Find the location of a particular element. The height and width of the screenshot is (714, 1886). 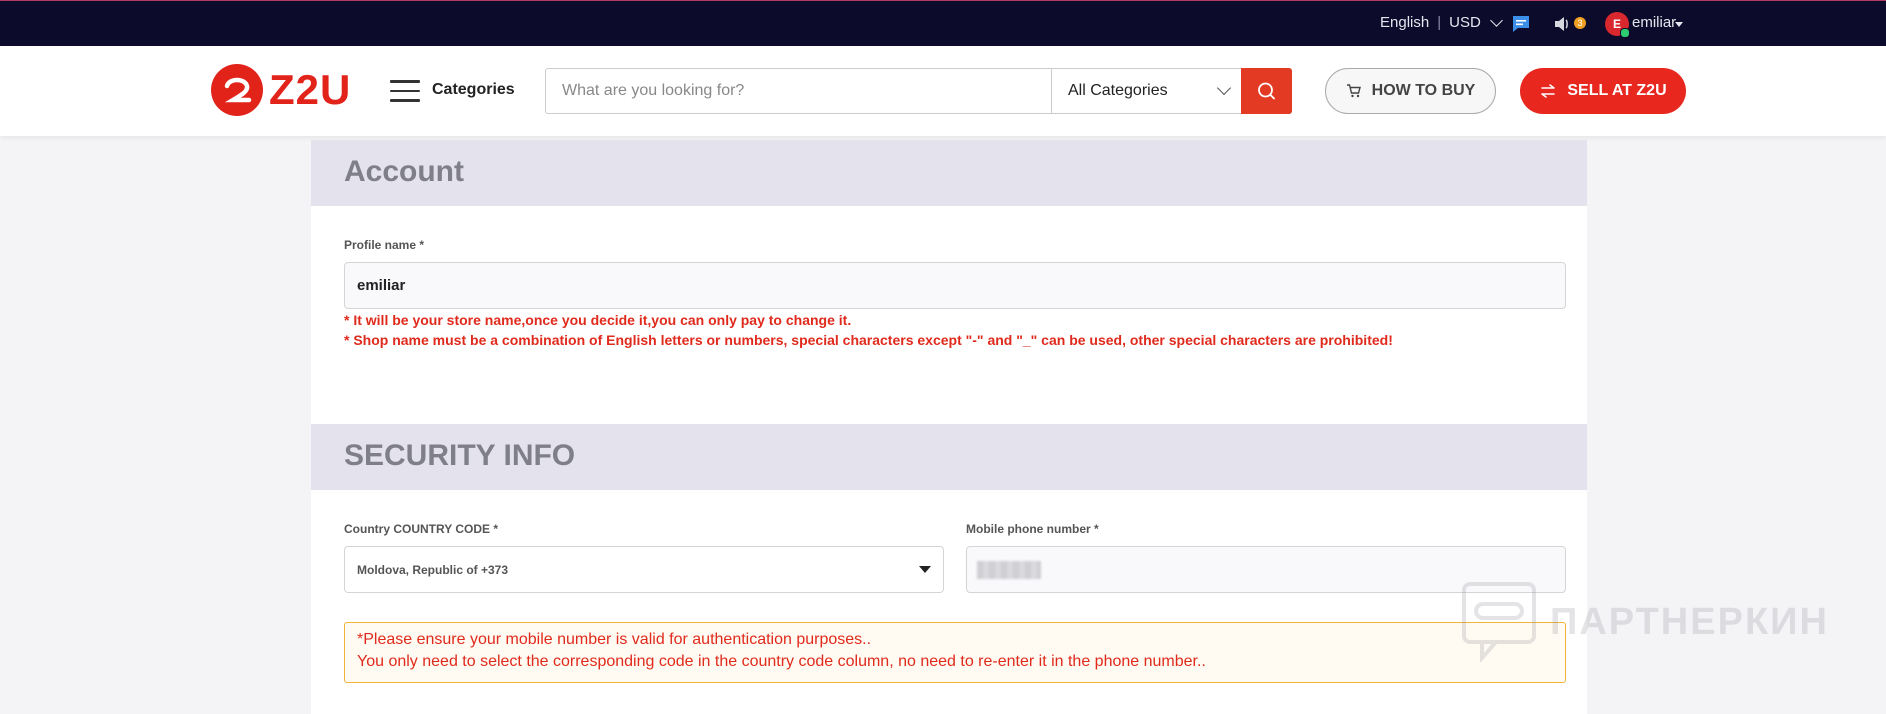

security-section-header: SECURITY INFO is located at coordinates (949, 457).